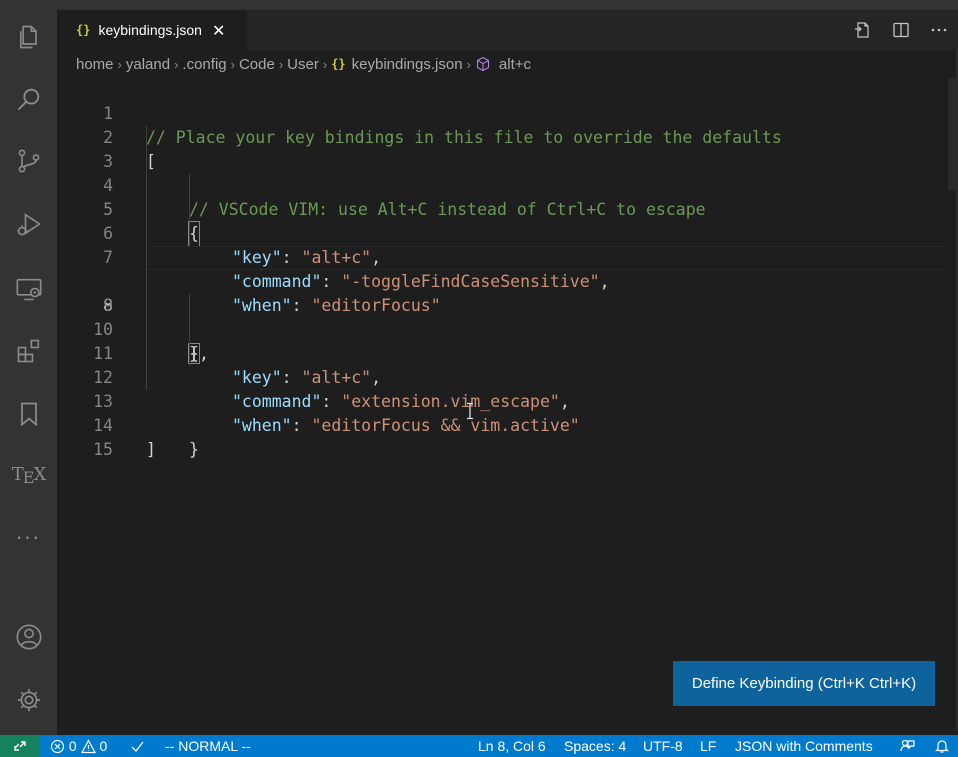 This screenshot has width=958, height=757. What do you see at coordinates (663, 746) in the screenshot?
I see `encoding: UTF-8` at bounding box center [663, 746].